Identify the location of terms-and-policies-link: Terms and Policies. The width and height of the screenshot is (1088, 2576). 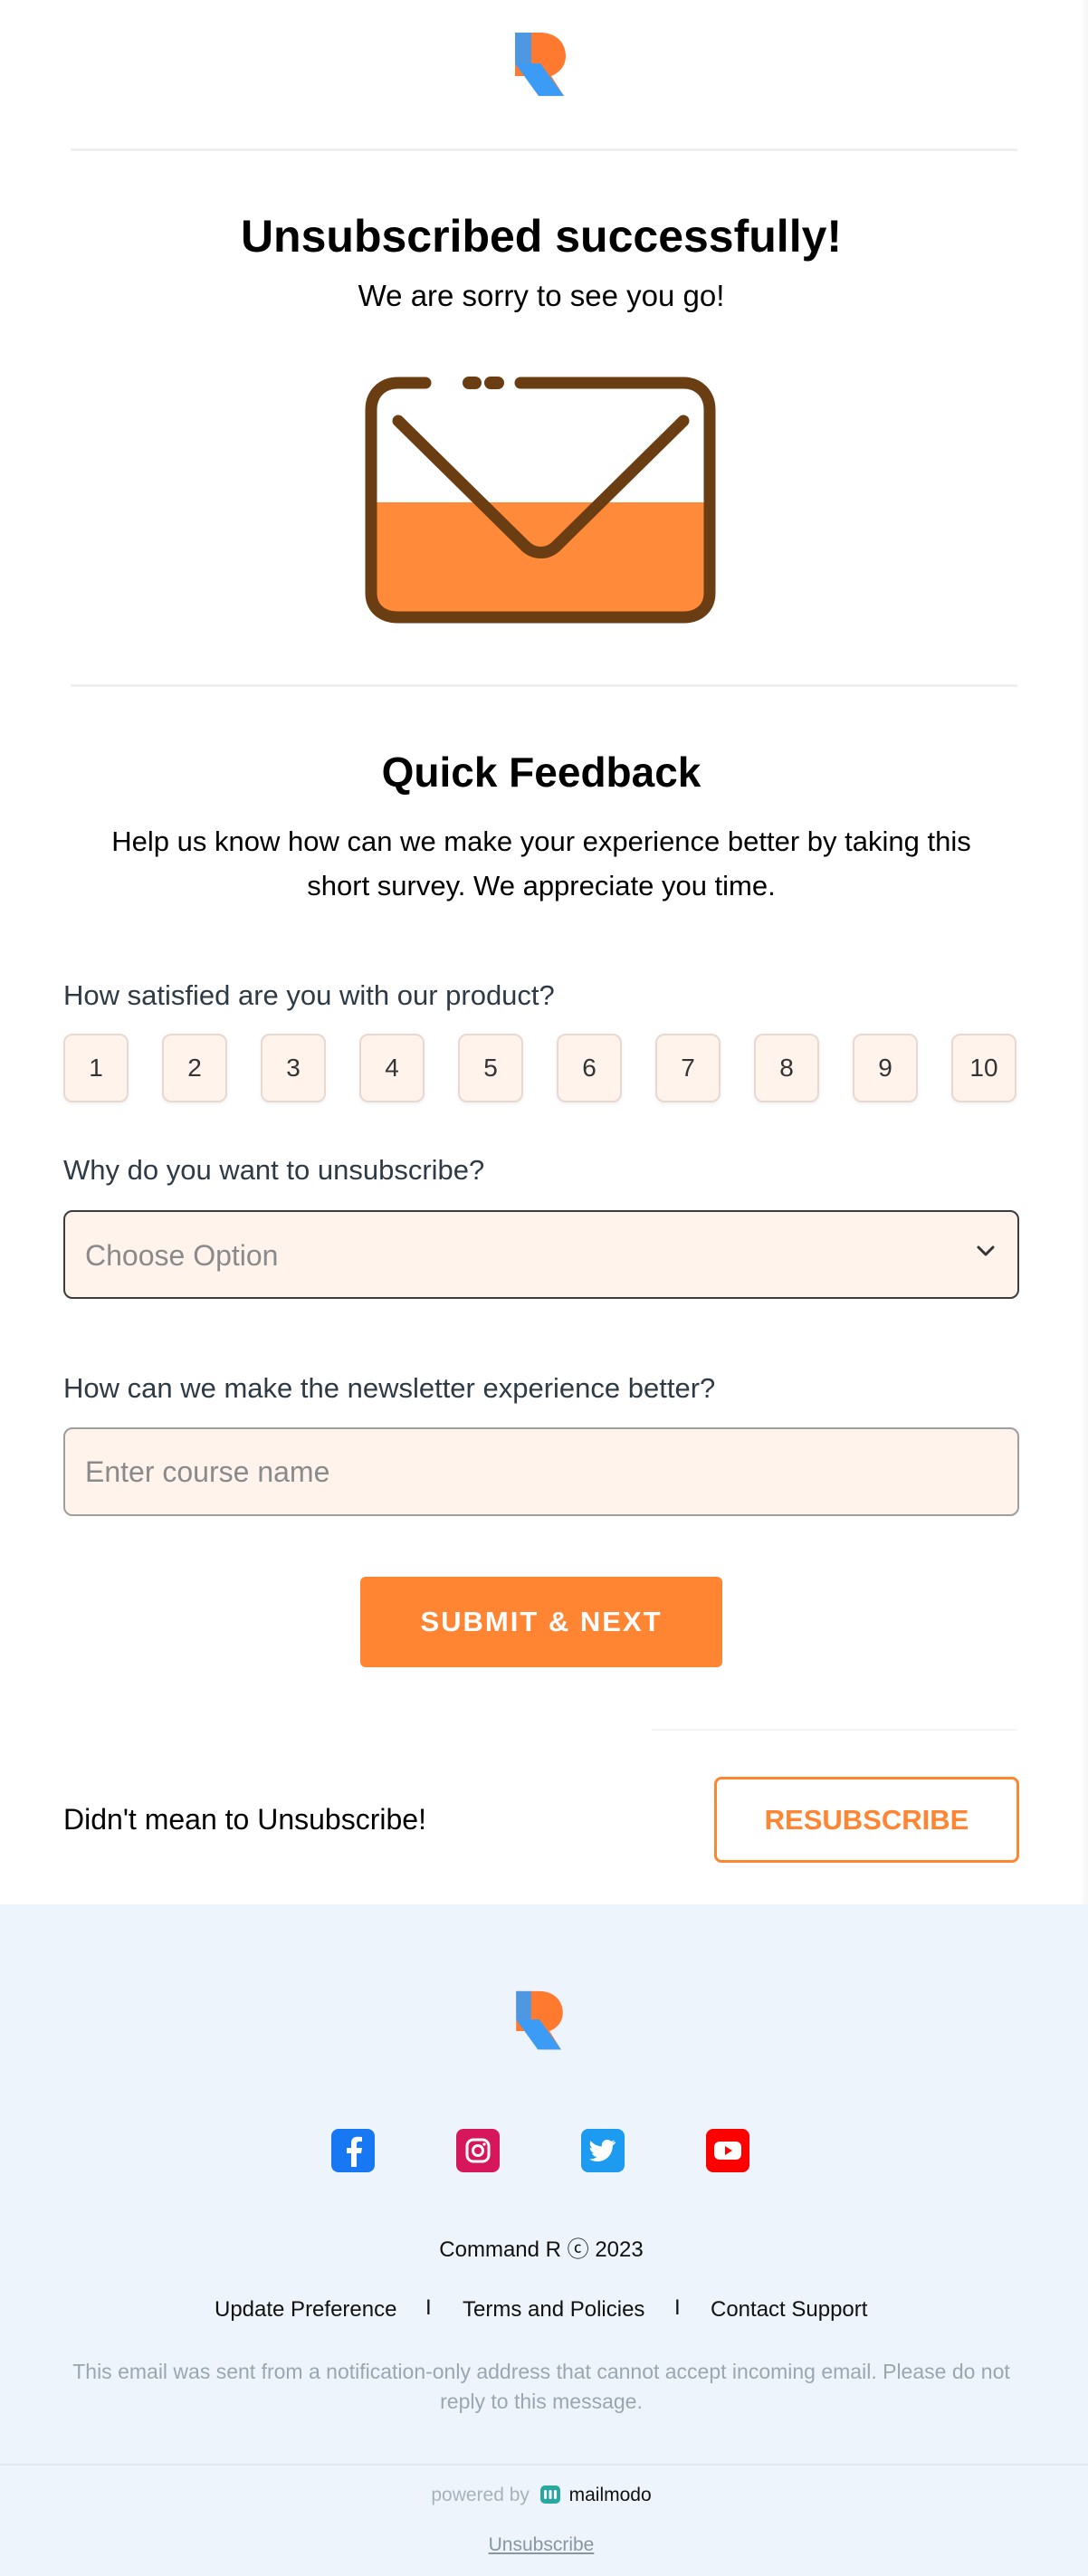
(553, 2310).